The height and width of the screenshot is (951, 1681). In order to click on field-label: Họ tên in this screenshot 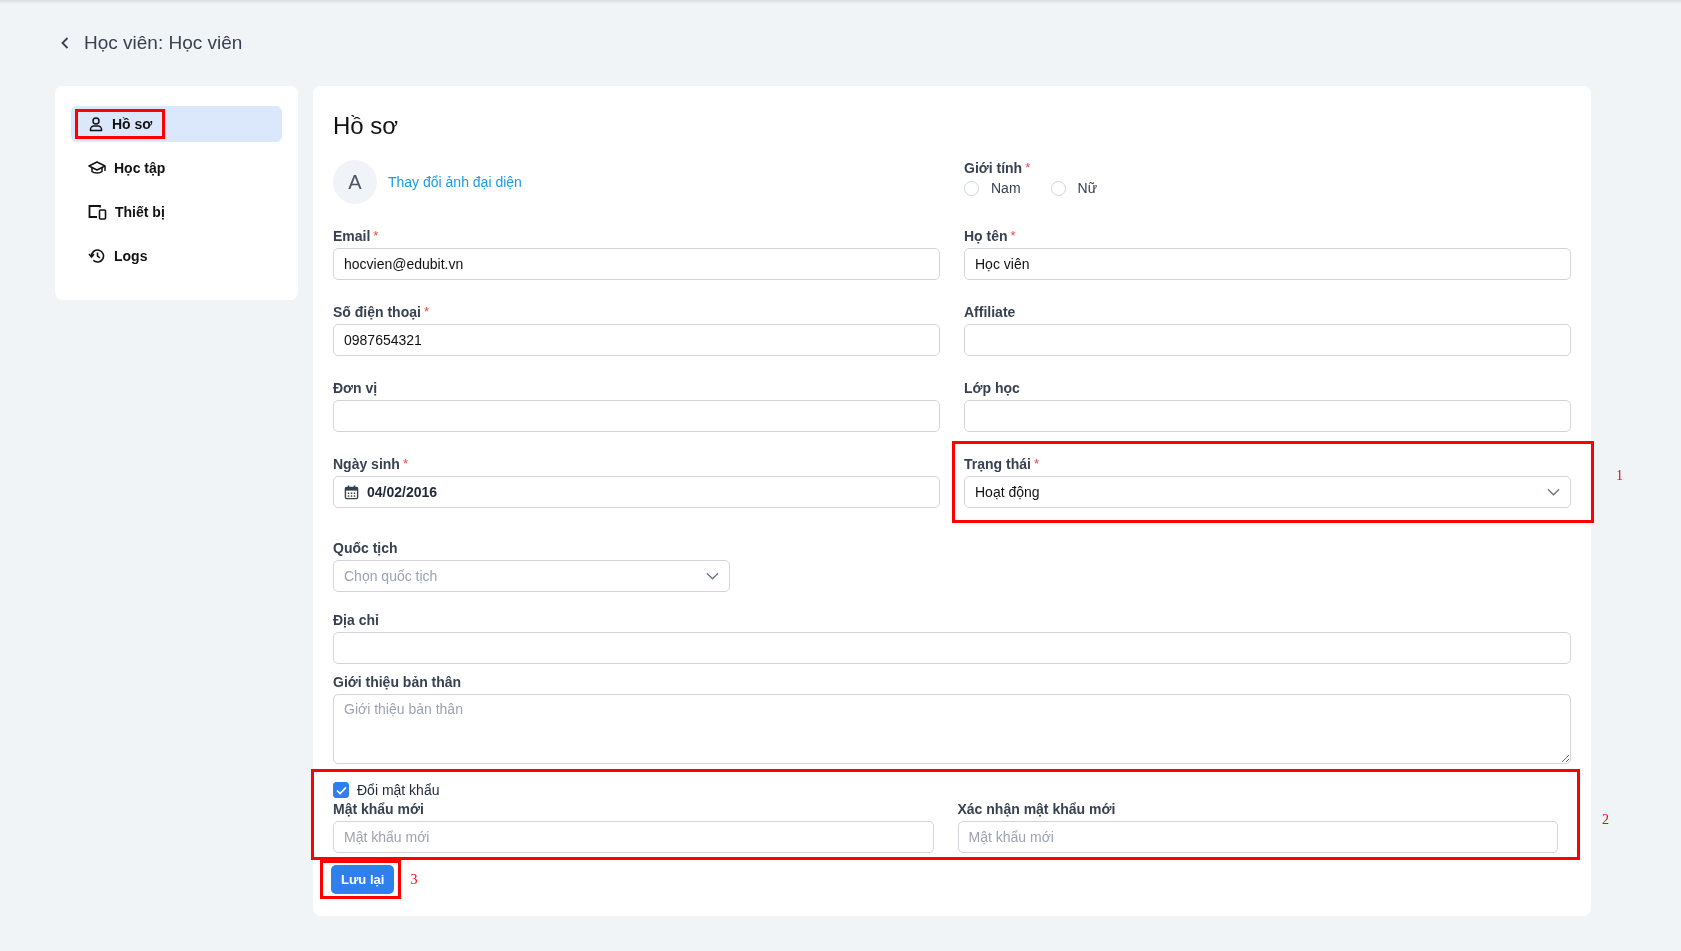, I will do `click(986, 236)`.